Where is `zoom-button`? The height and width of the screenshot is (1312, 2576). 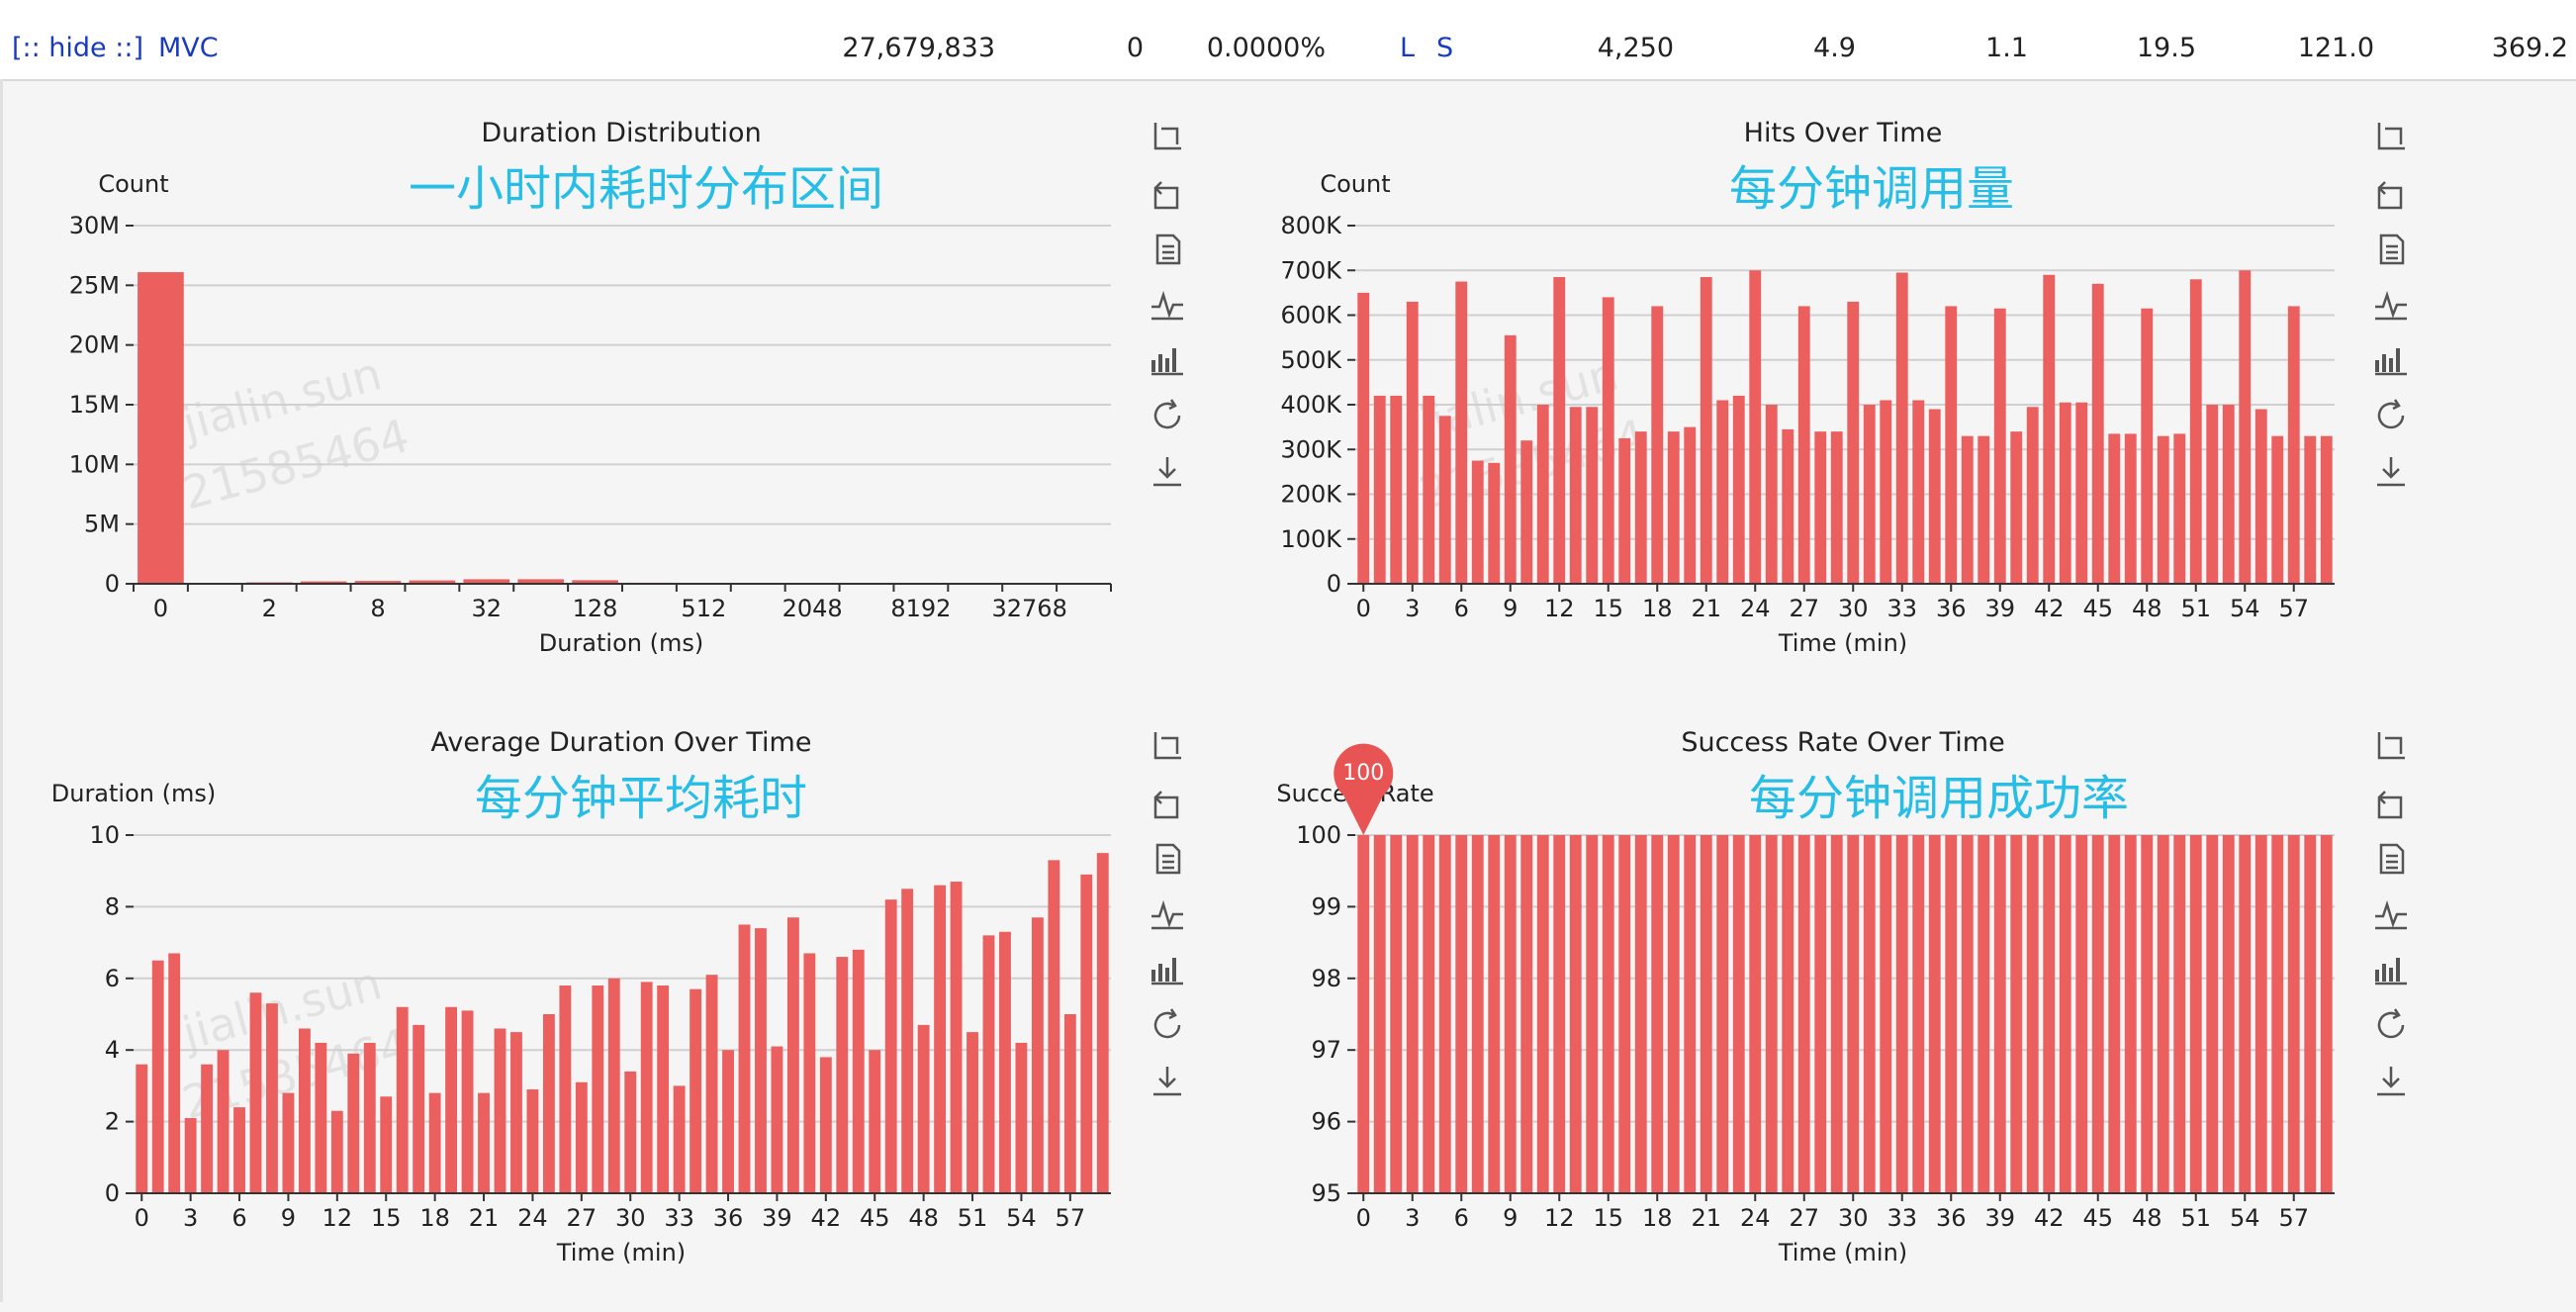
zoom-button is located at coordinates (2391, 139).